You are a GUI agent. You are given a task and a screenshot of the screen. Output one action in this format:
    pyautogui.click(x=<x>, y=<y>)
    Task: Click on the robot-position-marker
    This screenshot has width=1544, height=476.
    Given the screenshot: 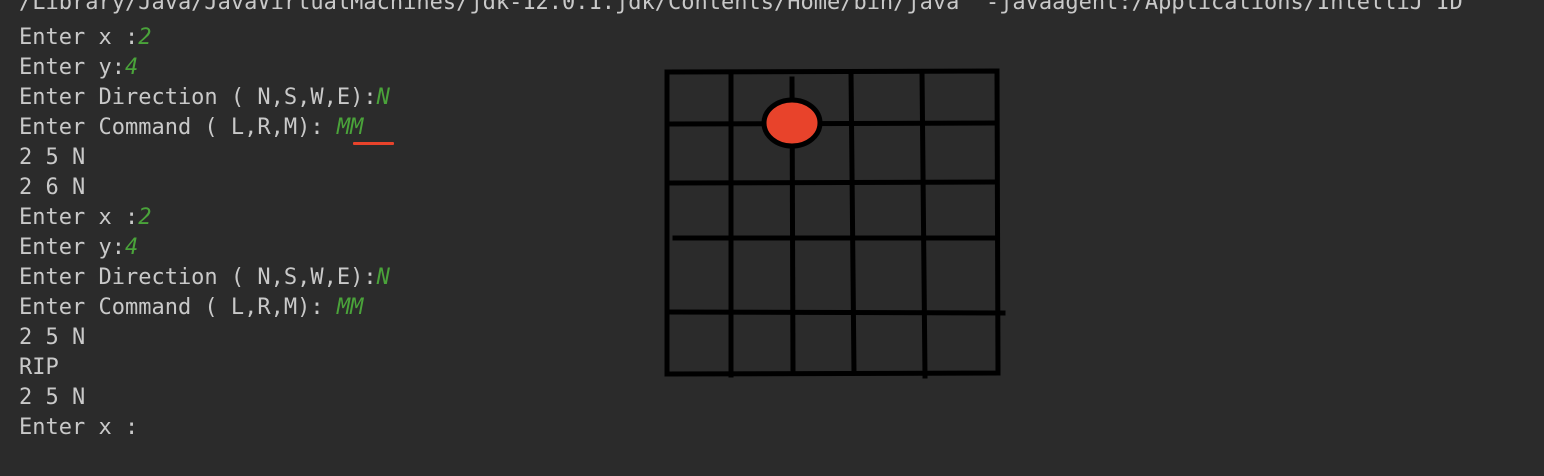 What is the action you would take?
    pyautogui.click(x=792, y=123)
    